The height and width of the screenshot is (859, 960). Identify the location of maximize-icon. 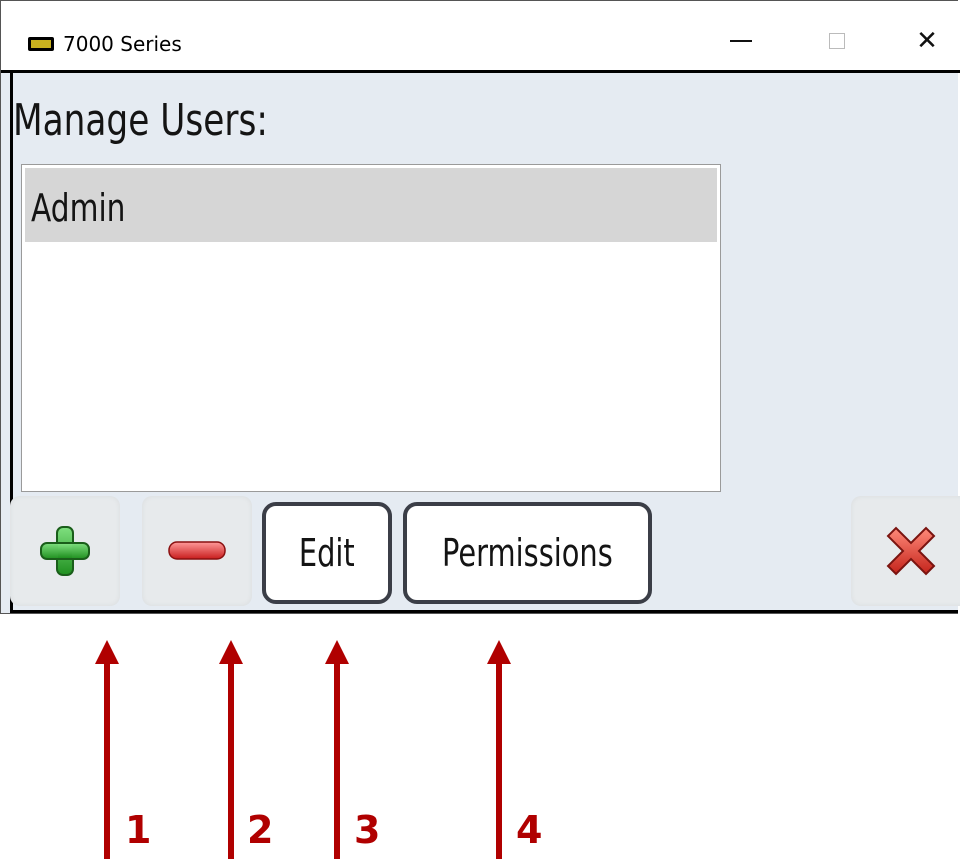
(837, 41).